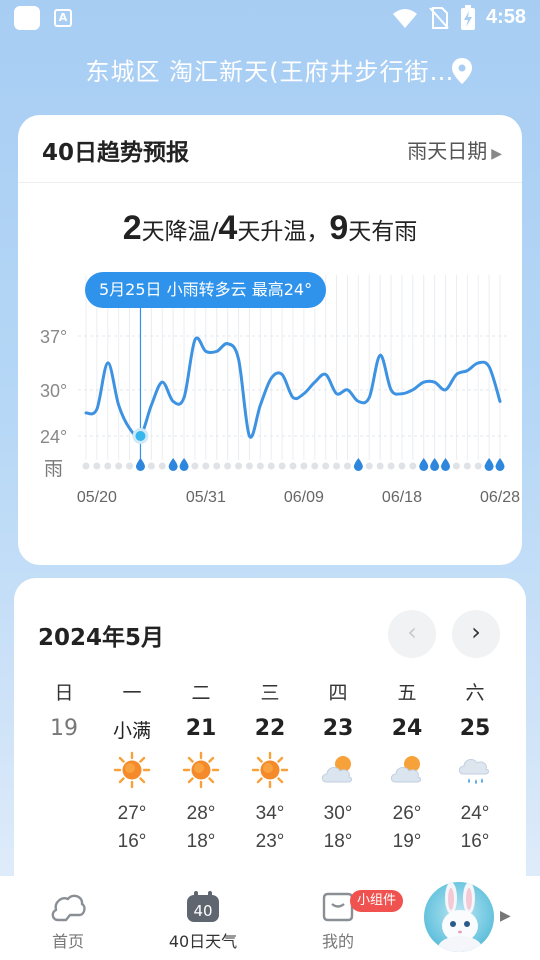 The height and width of the screenshot is (960, 540). I want to click on low-temp: 18°, so click(338, 841).